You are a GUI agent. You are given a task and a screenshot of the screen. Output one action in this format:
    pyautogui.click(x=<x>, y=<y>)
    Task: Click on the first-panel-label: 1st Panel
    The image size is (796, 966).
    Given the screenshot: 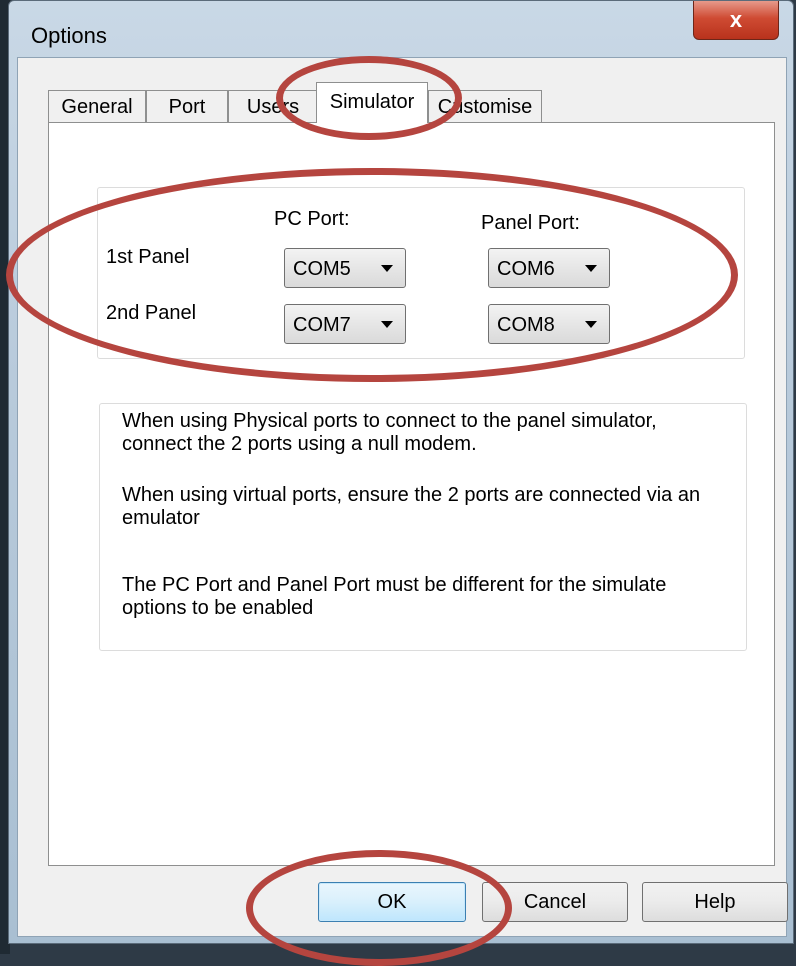 What is the action you would take?
    pyautogui.click(x=148, y=257)
    